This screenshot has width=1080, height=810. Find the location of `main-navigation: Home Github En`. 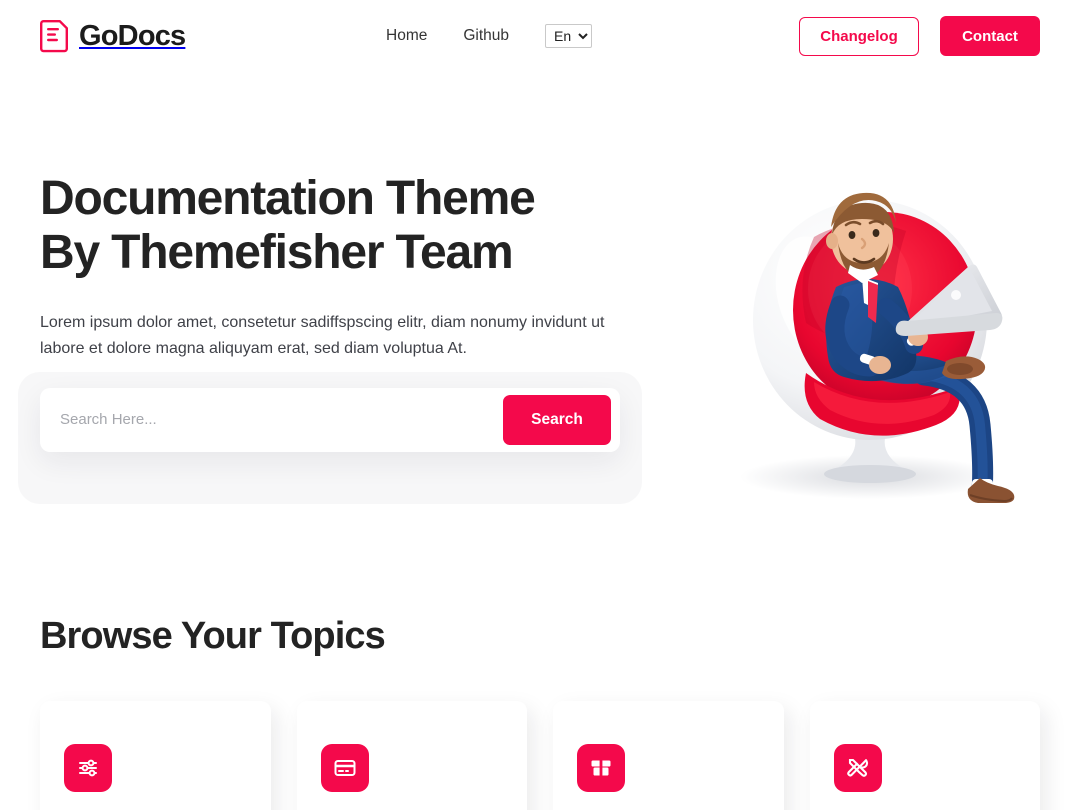

main-navigation: Home Github En is located at coordinates (489, 36).